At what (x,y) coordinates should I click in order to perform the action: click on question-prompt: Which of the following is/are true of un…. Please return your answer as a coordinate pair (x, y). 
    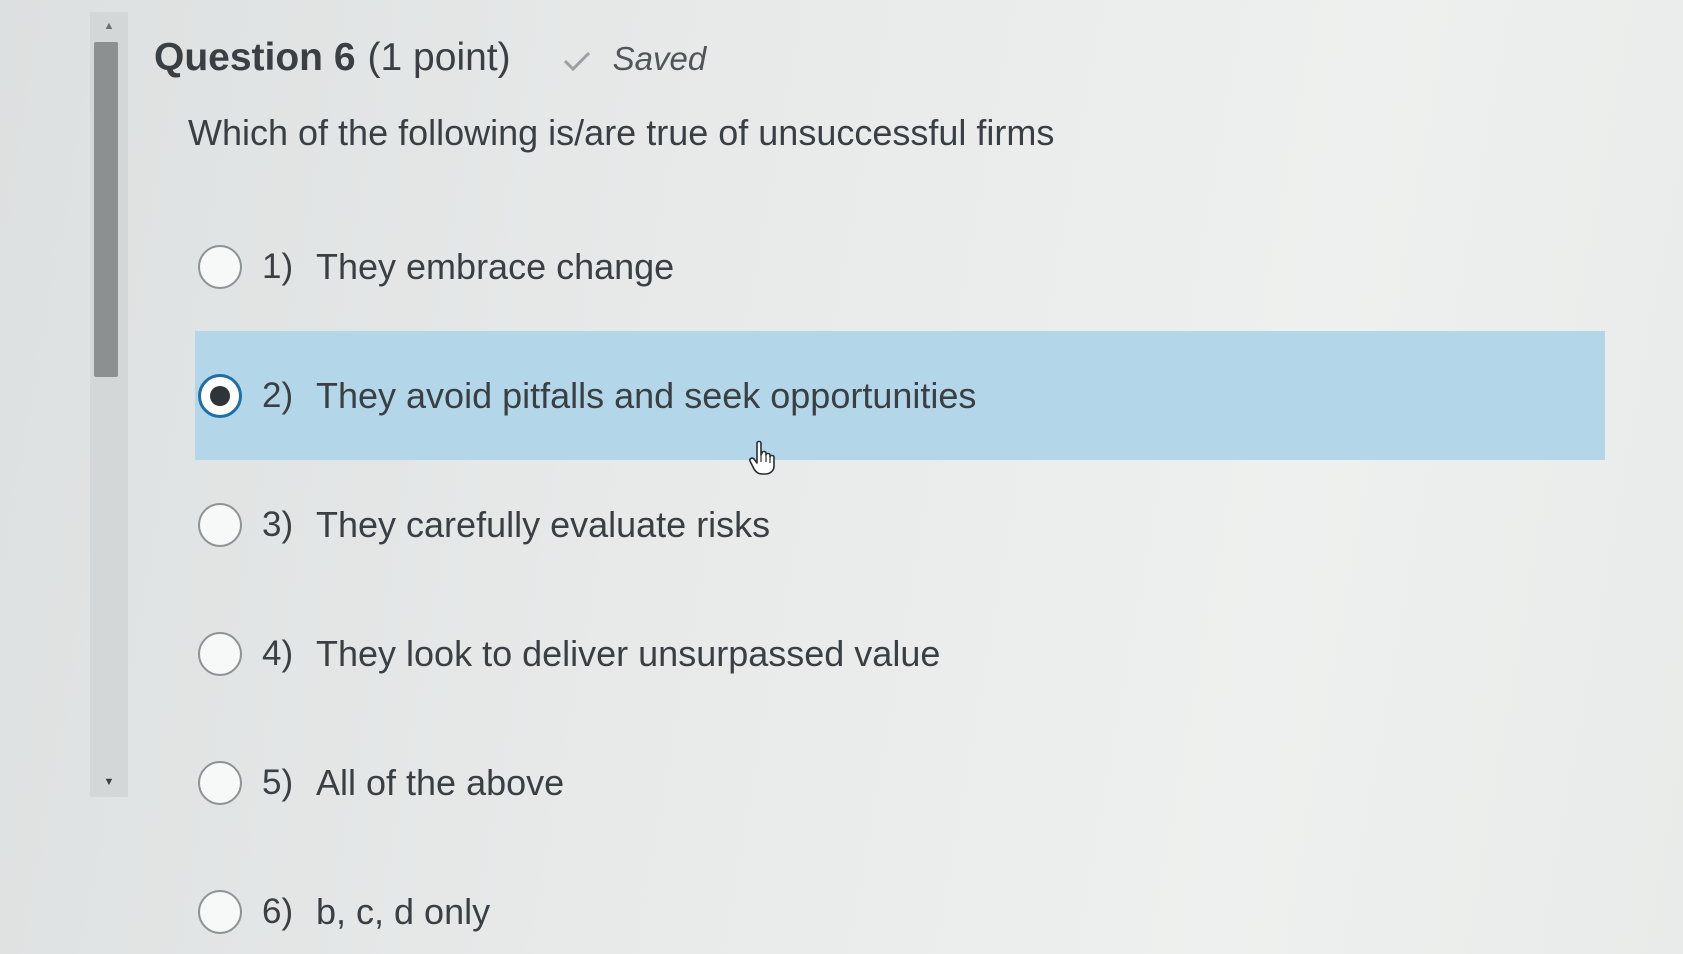
    Looking at the image, I should click on (621, 132).